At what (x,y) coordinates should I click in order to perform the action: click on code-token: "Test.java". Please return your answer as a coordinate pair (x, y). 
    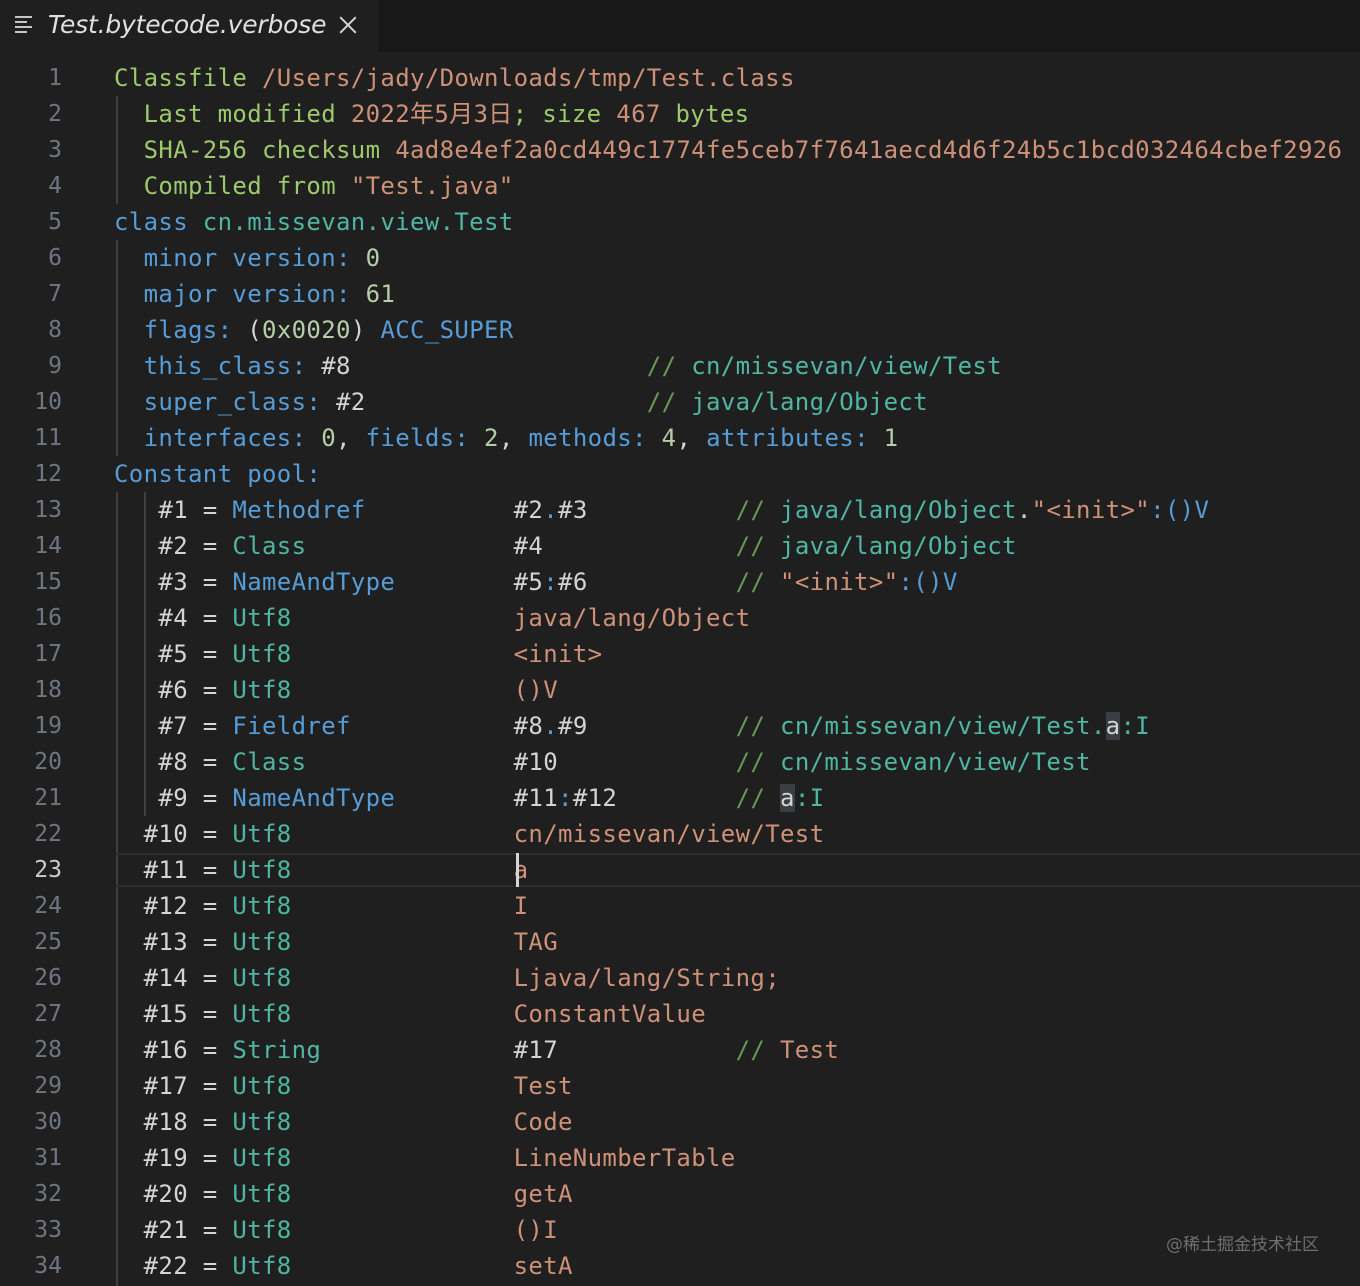
    Looking at the image, I should click on (432, 186).